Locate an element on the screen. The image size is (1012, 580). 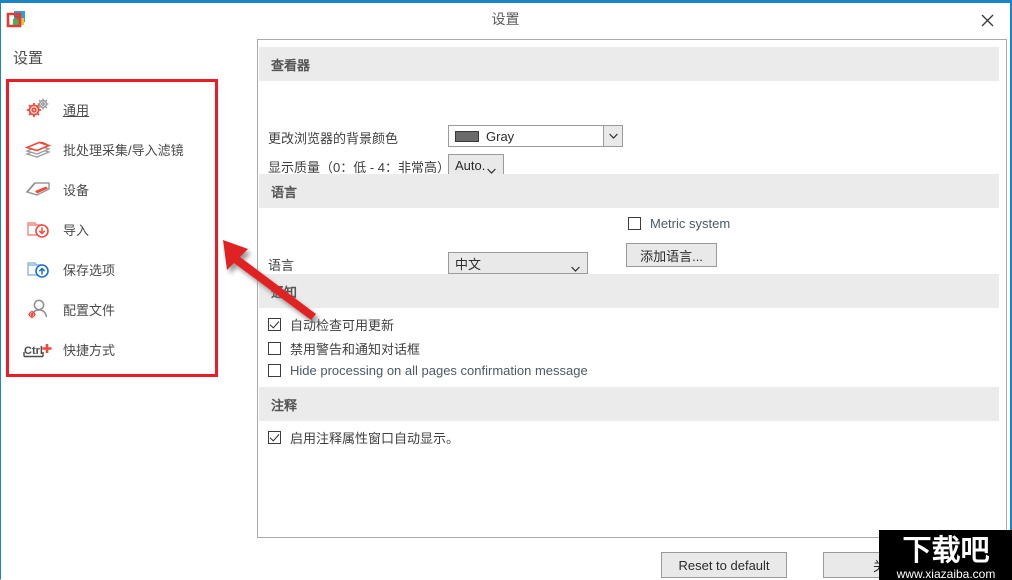
sidebar-item-label: 通用 is located at coordinates (76, 110).